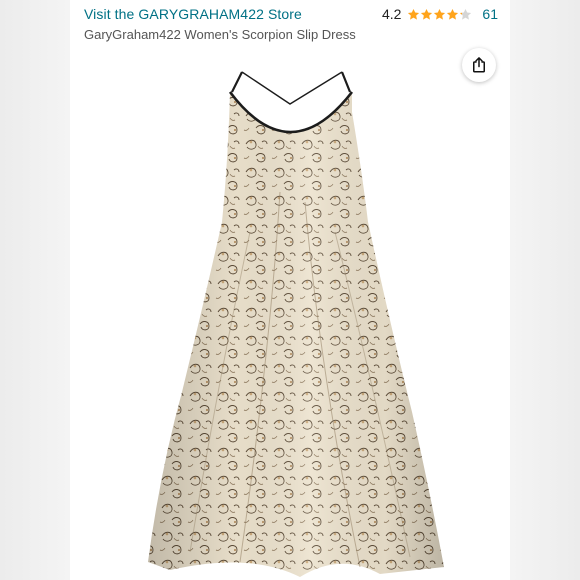 The height and width of the screenshot is (580, 580). I want to click on rating-count: 61, so click(490, 14).